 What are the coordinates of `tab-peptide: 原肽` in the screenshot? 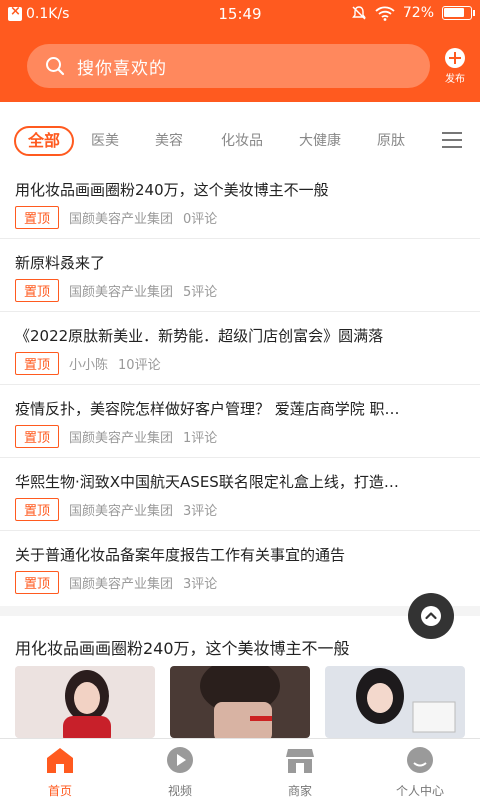 It's located at (391, 141).